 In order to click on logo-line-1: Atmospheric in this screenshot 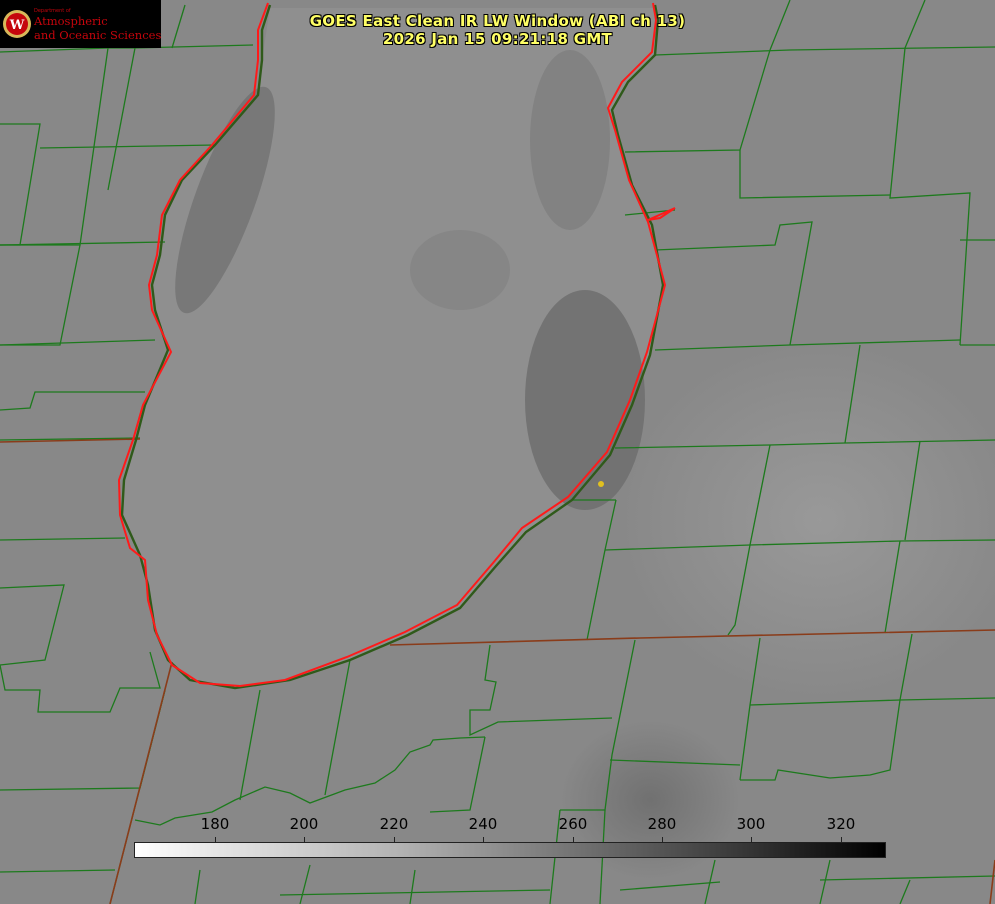, I will do `click(71, 21)`.